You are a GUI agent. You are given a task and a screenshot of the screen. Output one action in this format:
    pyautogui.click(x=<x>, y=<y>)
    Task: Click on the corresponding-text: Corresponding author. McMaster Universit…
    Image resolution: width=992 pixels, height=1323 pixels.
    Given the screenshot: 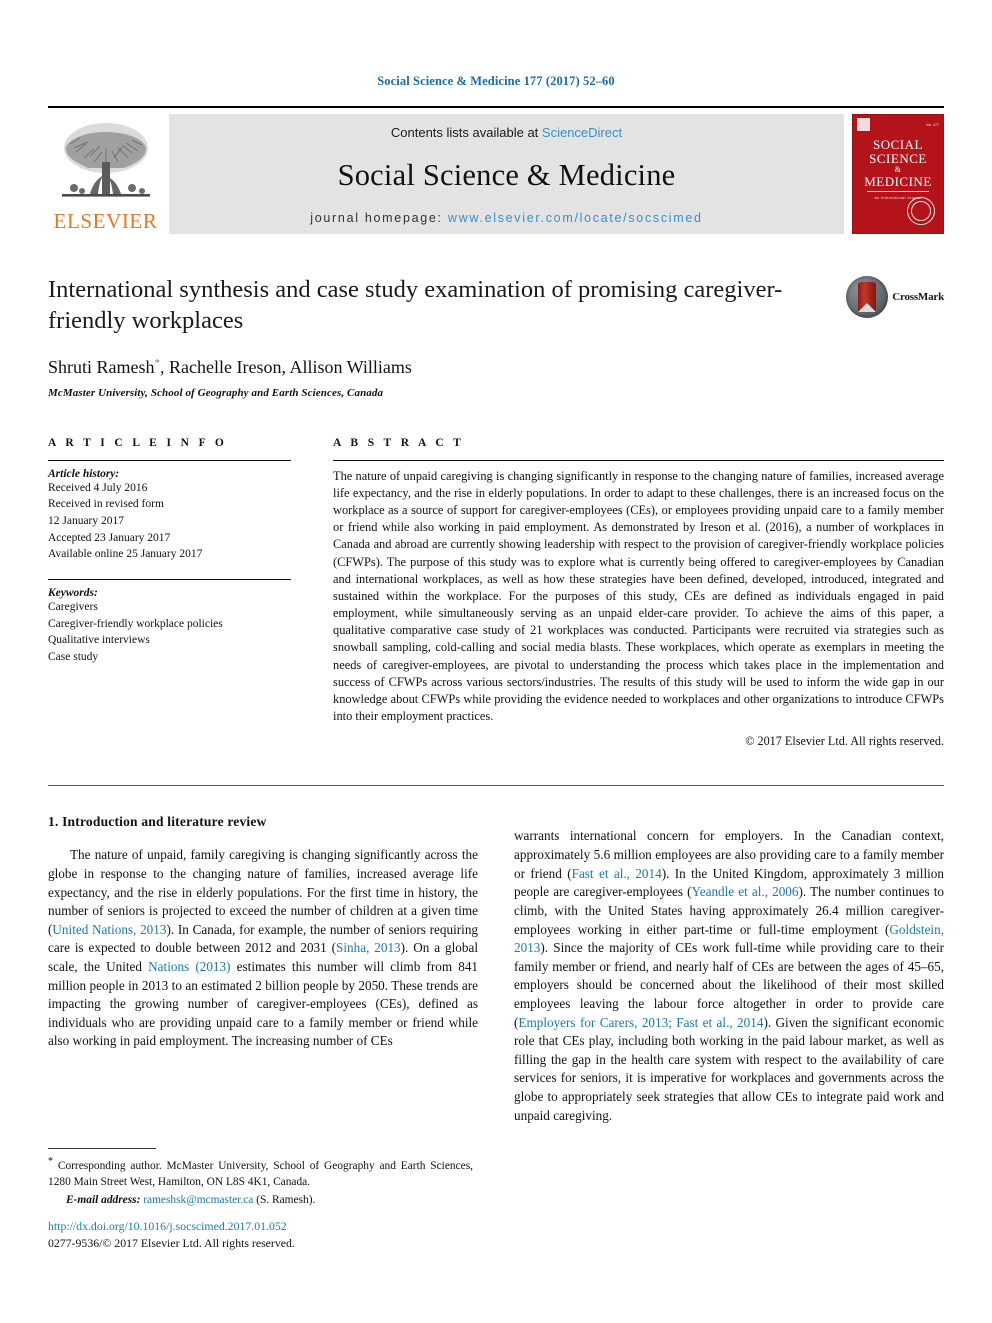 What is the action you would take?
    pyautogui.click(x=260, y=1173)
    